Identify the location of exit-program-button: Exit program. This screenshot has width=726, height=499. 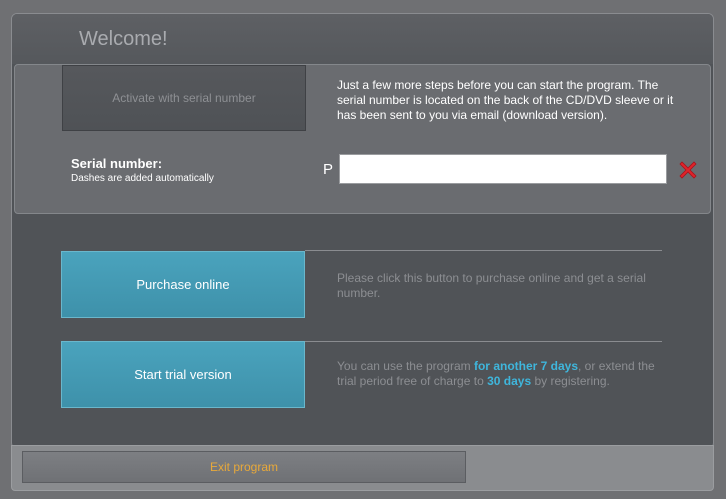
(244, 467).